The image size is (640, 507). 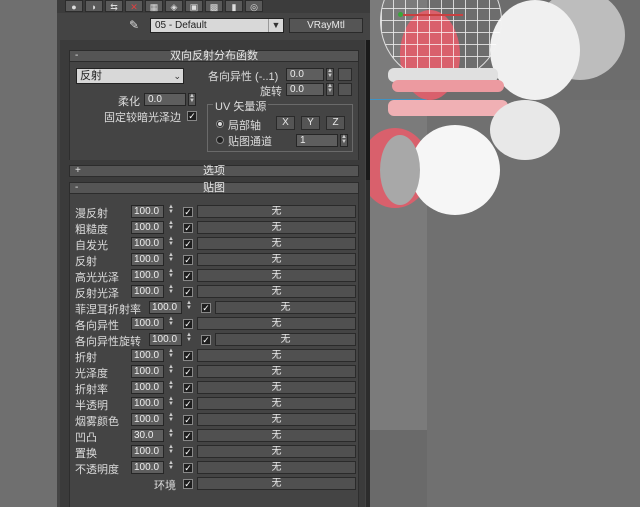 I want to click on go-parent-icon: ▮, so click(x=234, y=6).